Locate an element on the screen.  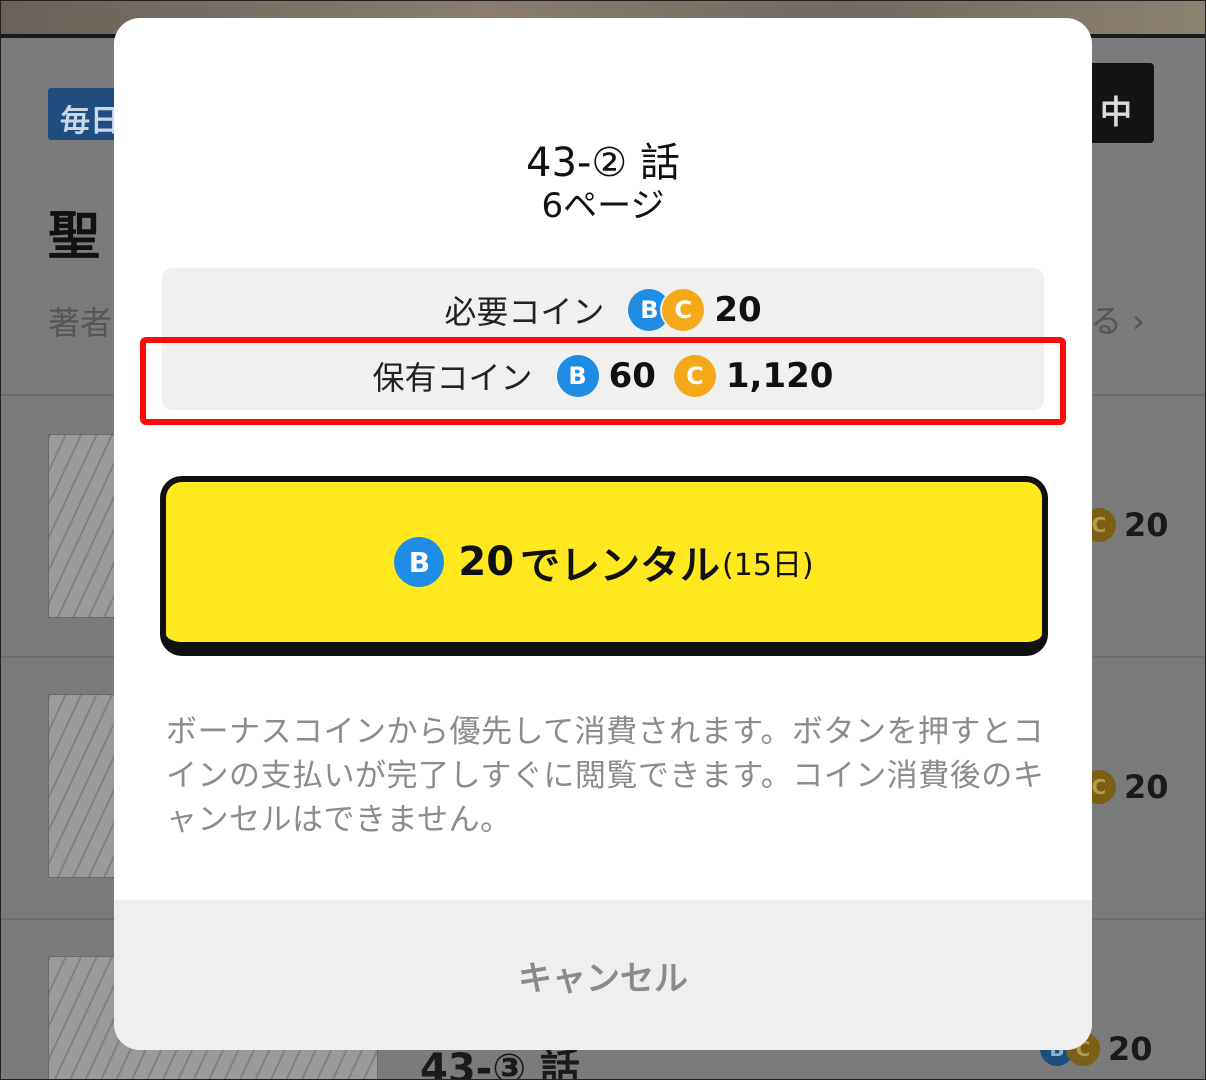
required-coins-row: 必要コイン B C 20 is located at coordinates (603, 310).